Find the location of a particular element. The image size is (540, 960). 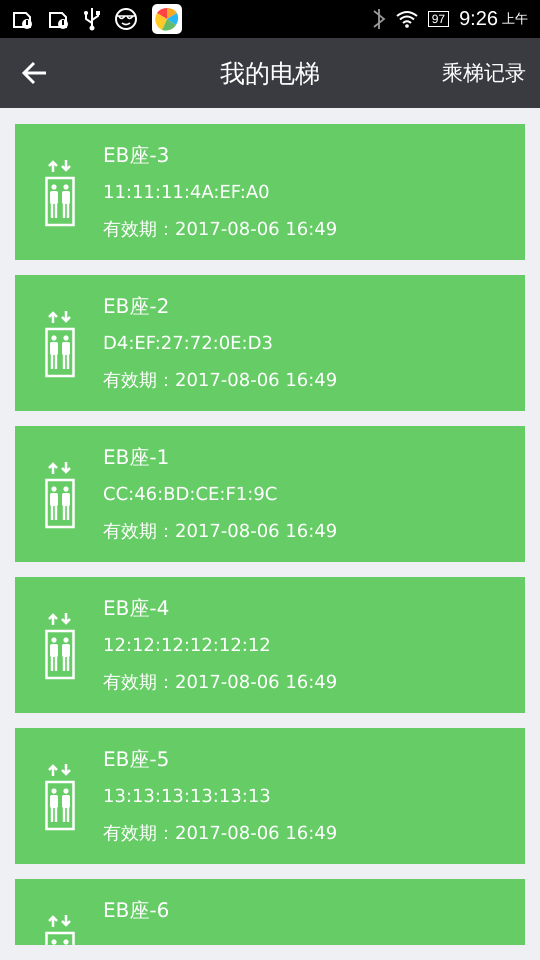

elevator-card: EB座-2 D4:EF:27:72:0E:D3 有效期：2017-08-06 16:49 is located at coordinates (270, 343).